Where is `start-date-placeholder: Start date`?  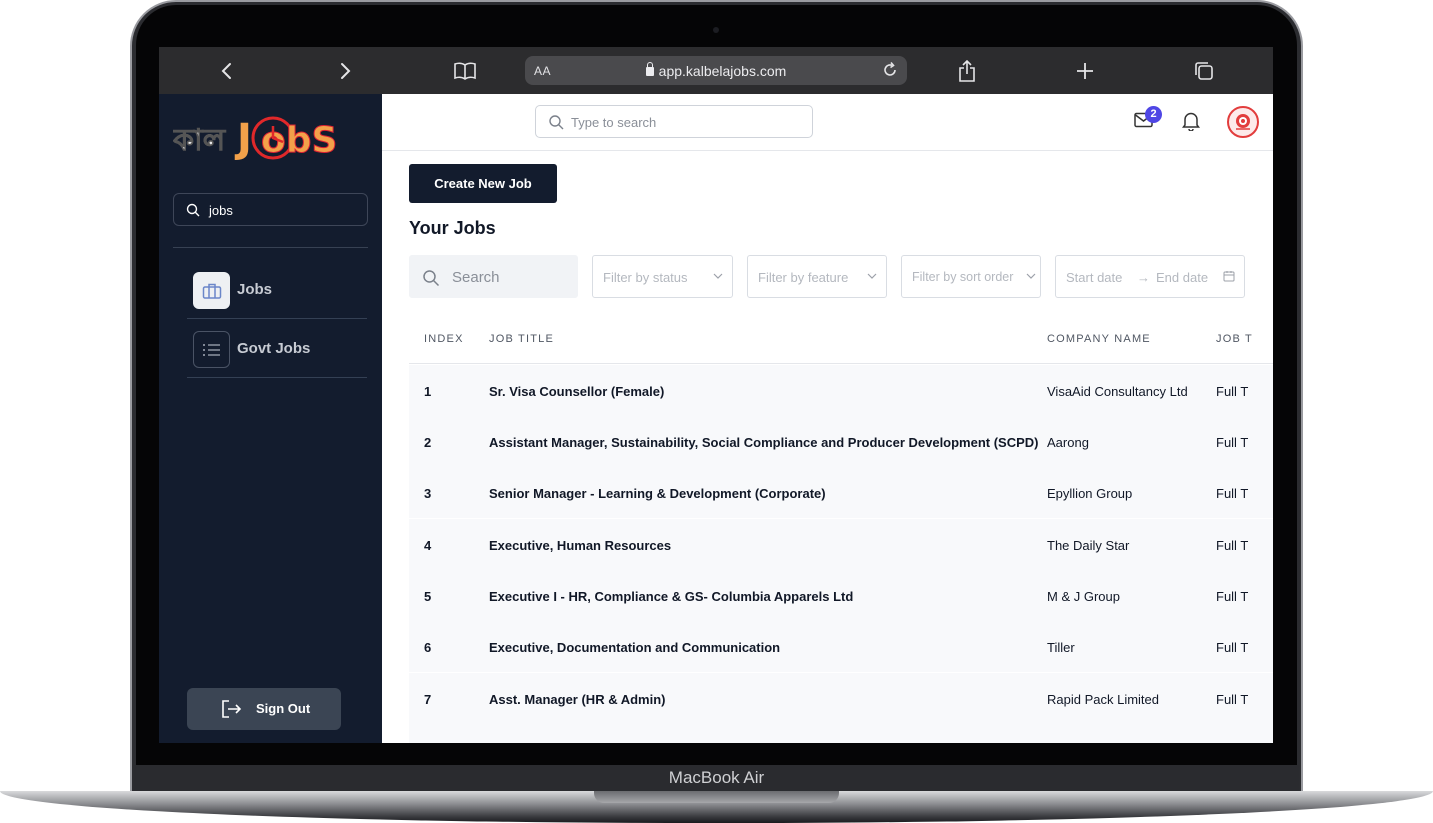
start-date-placeholder: Start date is located at coordinates (1094, 277).